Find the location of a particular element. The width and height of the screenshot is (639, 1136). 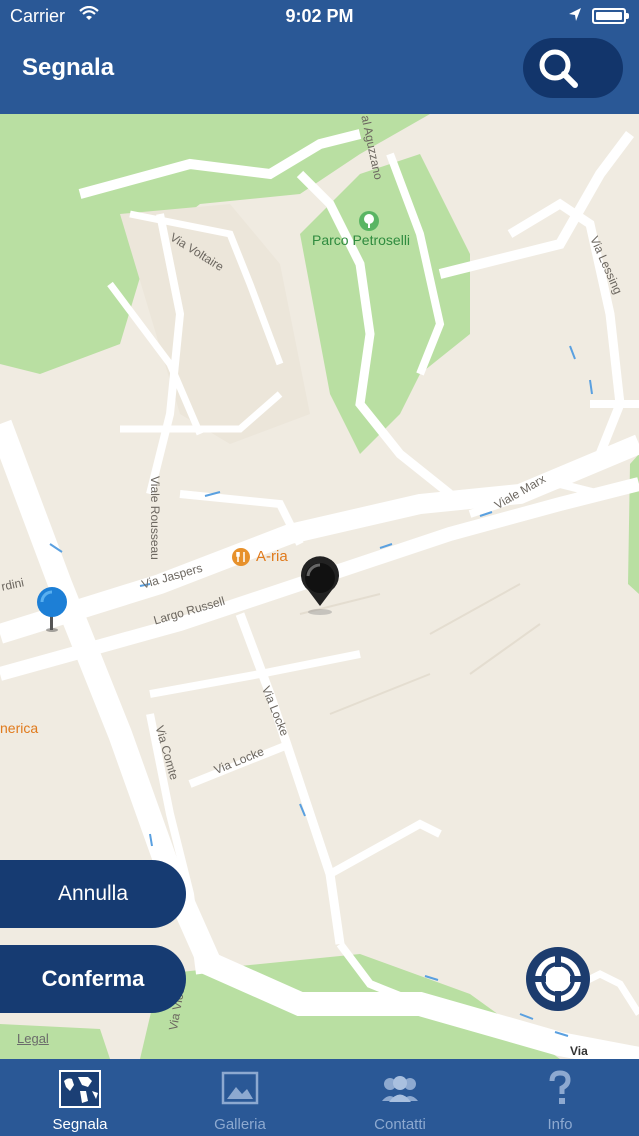

map-street-label: Viale Rousseau is located at coordinates (155, 518).